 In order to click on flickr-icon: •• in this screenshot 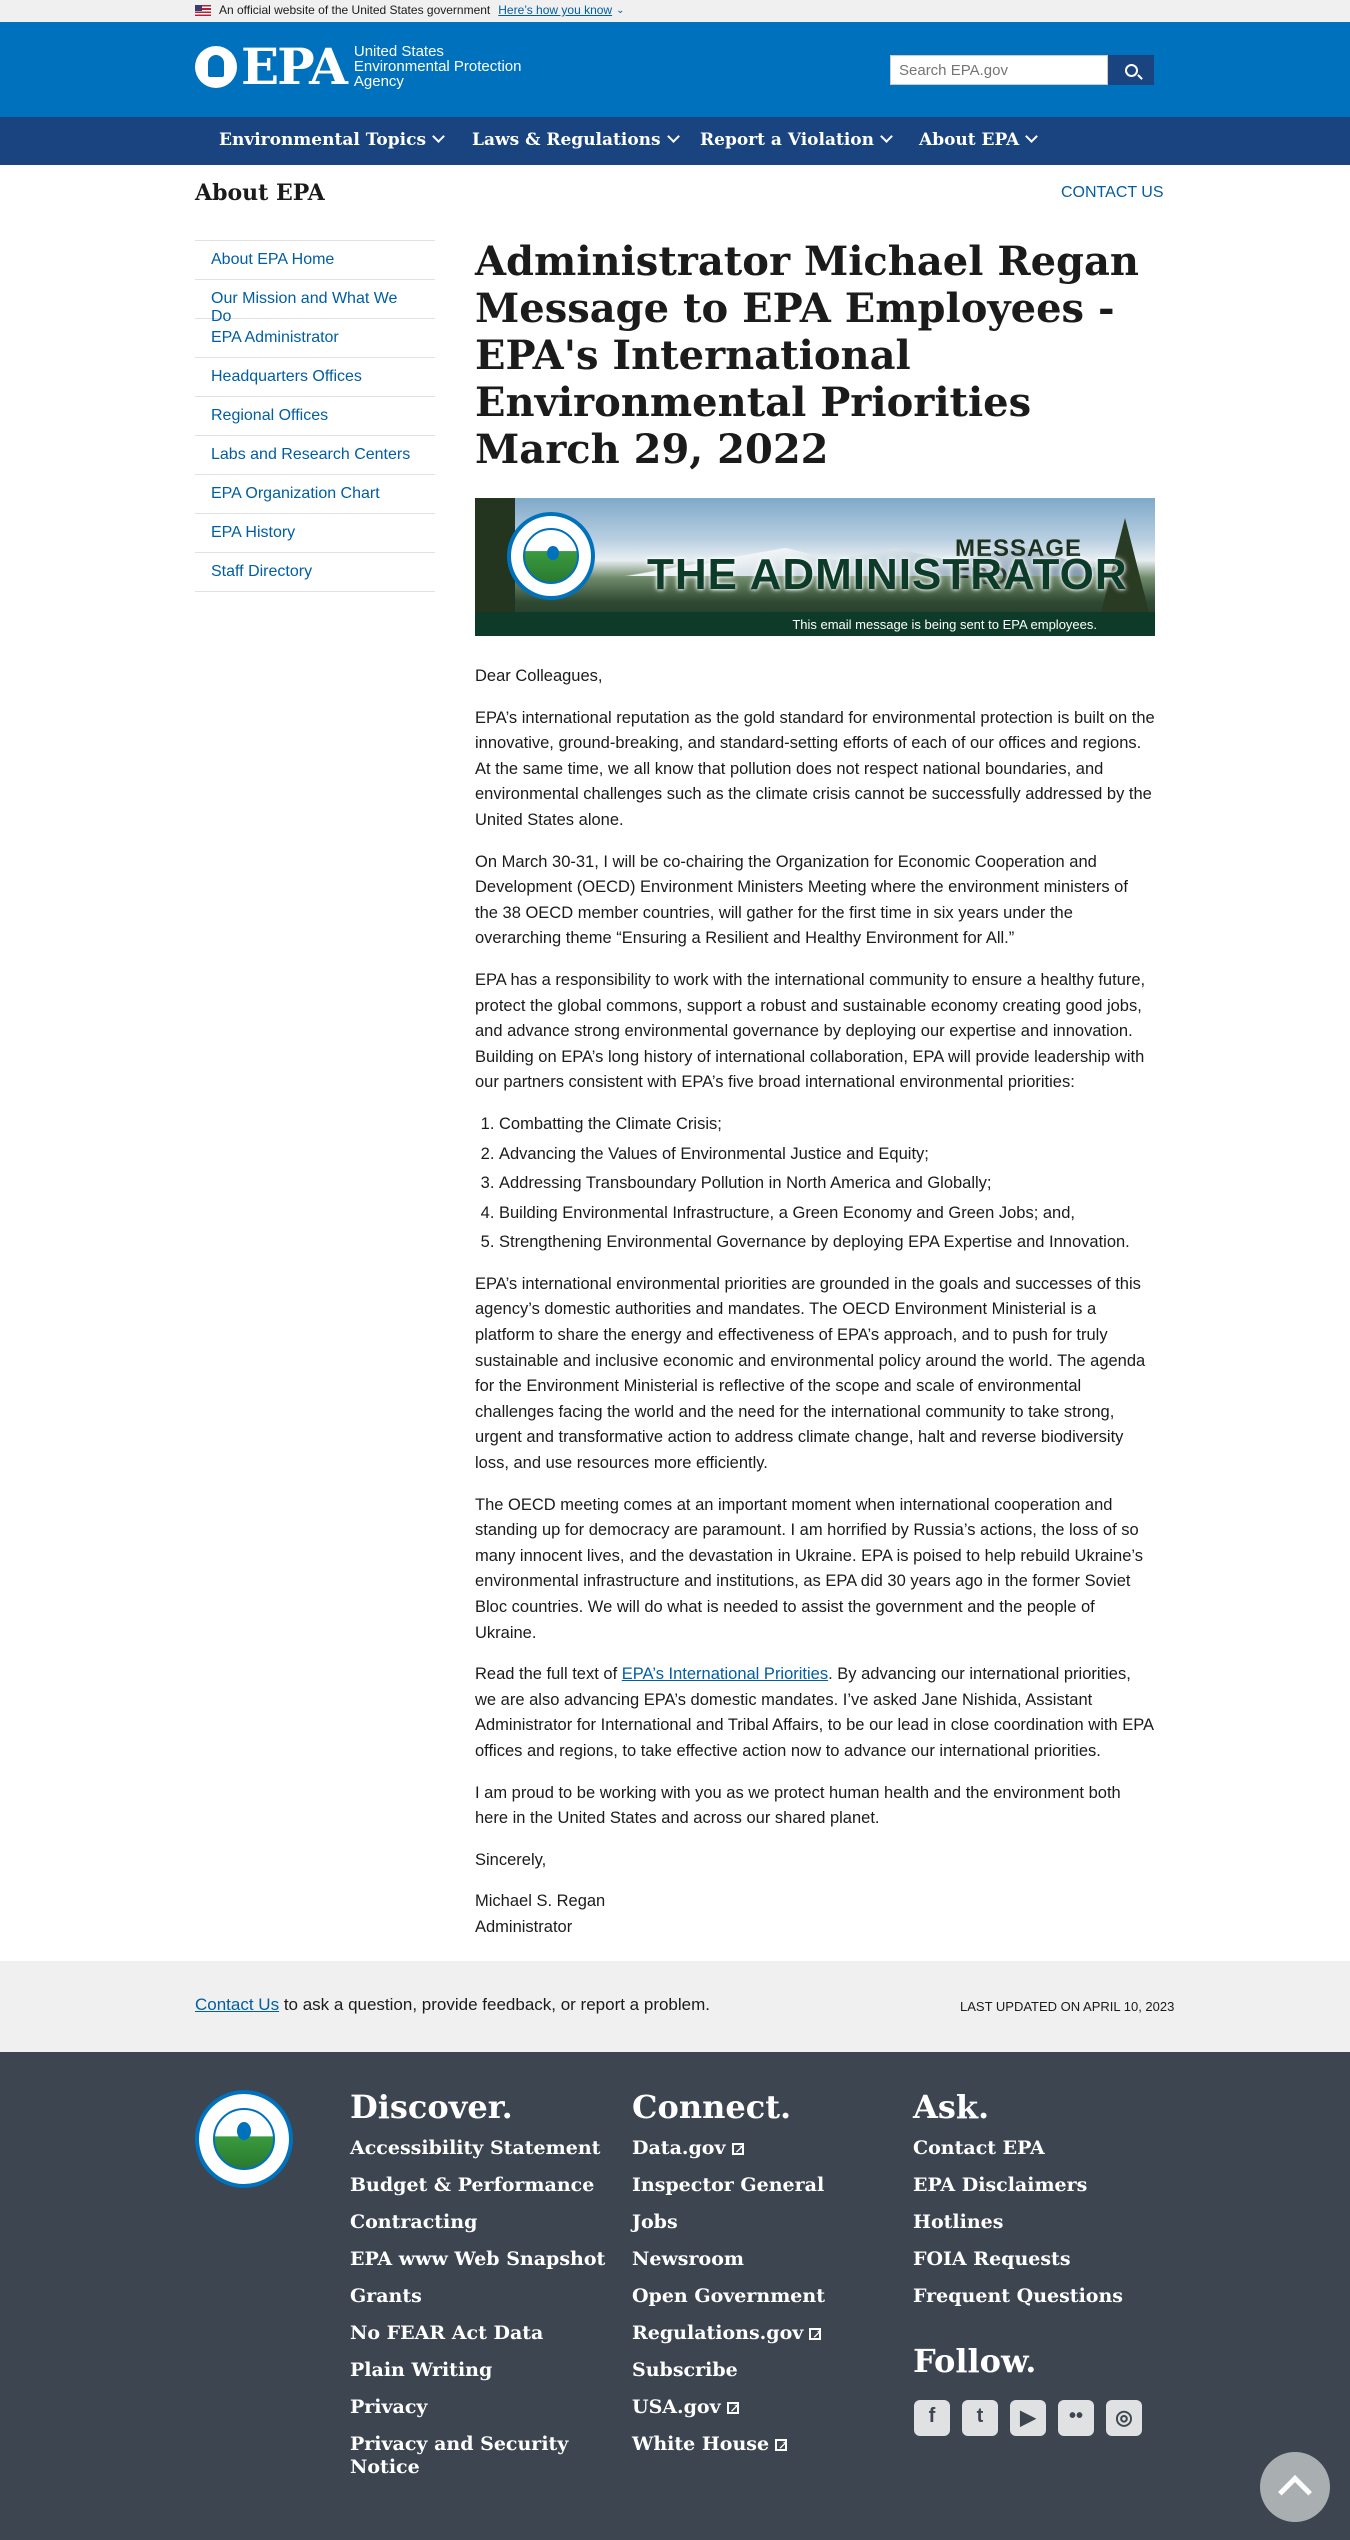, I will do `click(1076, 2418)`.